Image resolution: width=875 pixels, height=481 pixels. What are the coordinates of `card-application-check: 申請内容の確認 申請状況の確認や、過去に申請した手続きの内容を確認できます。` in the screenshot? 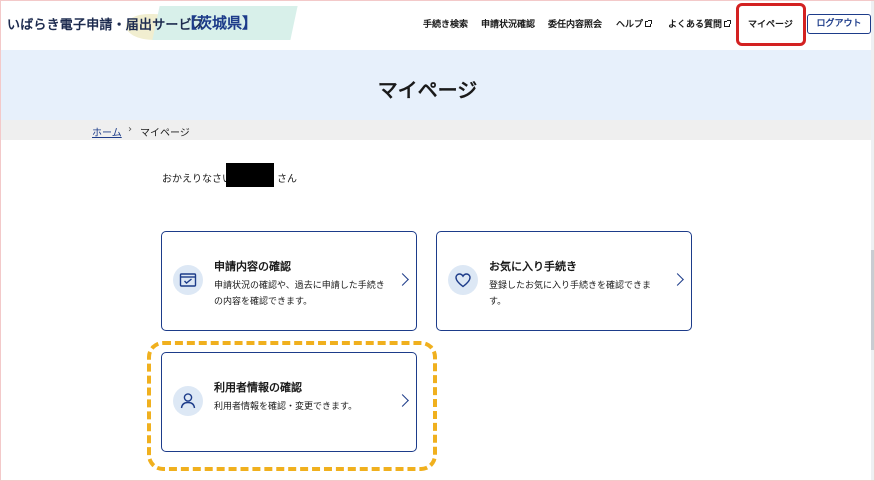 It's located at (289, 281).